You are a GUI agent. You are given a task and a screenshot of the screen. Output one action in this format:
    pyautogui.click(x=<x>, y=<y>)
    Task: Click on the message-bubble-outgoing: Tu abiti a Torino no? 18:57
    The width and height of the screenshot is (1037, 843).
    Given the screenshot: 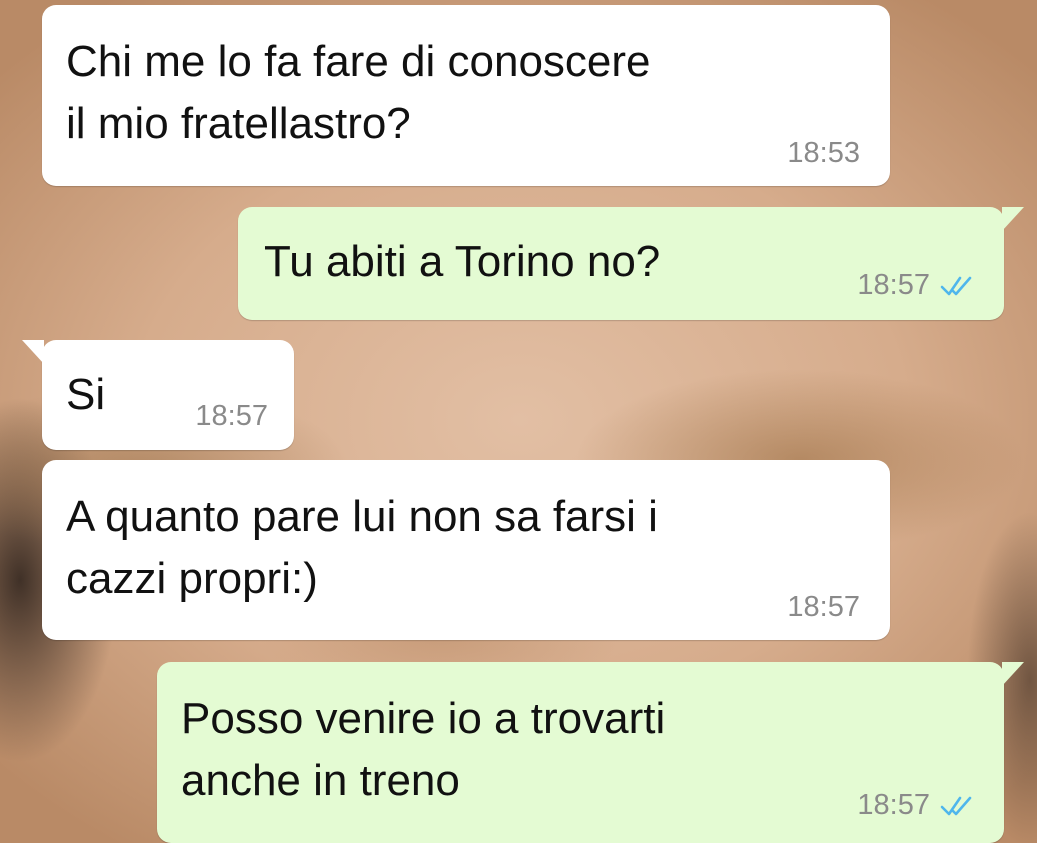 What is the action you would take?
    pyautogui.click(x=631, y=263)
    